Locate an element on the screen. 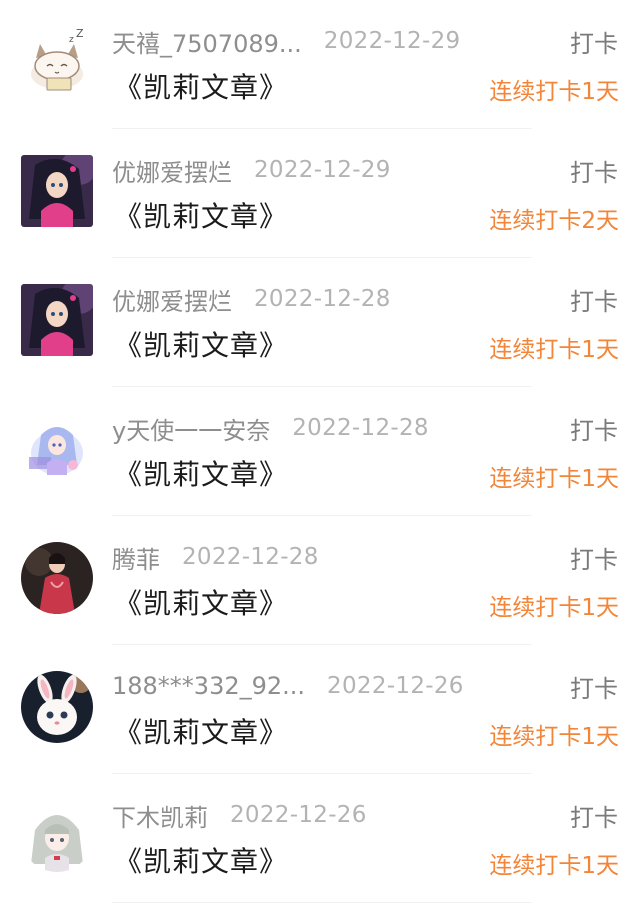 This screenshot has height=924, width=640. cartoon-cat-avatar: z Z is located at coordinates (57, 62).